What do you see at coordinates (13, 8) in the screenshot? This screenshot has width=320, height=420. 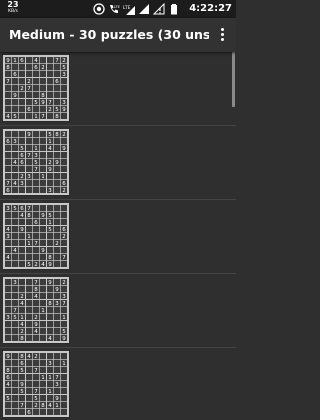 I see `network-speed: 23 KB/s` at bounding box center [13, 8].